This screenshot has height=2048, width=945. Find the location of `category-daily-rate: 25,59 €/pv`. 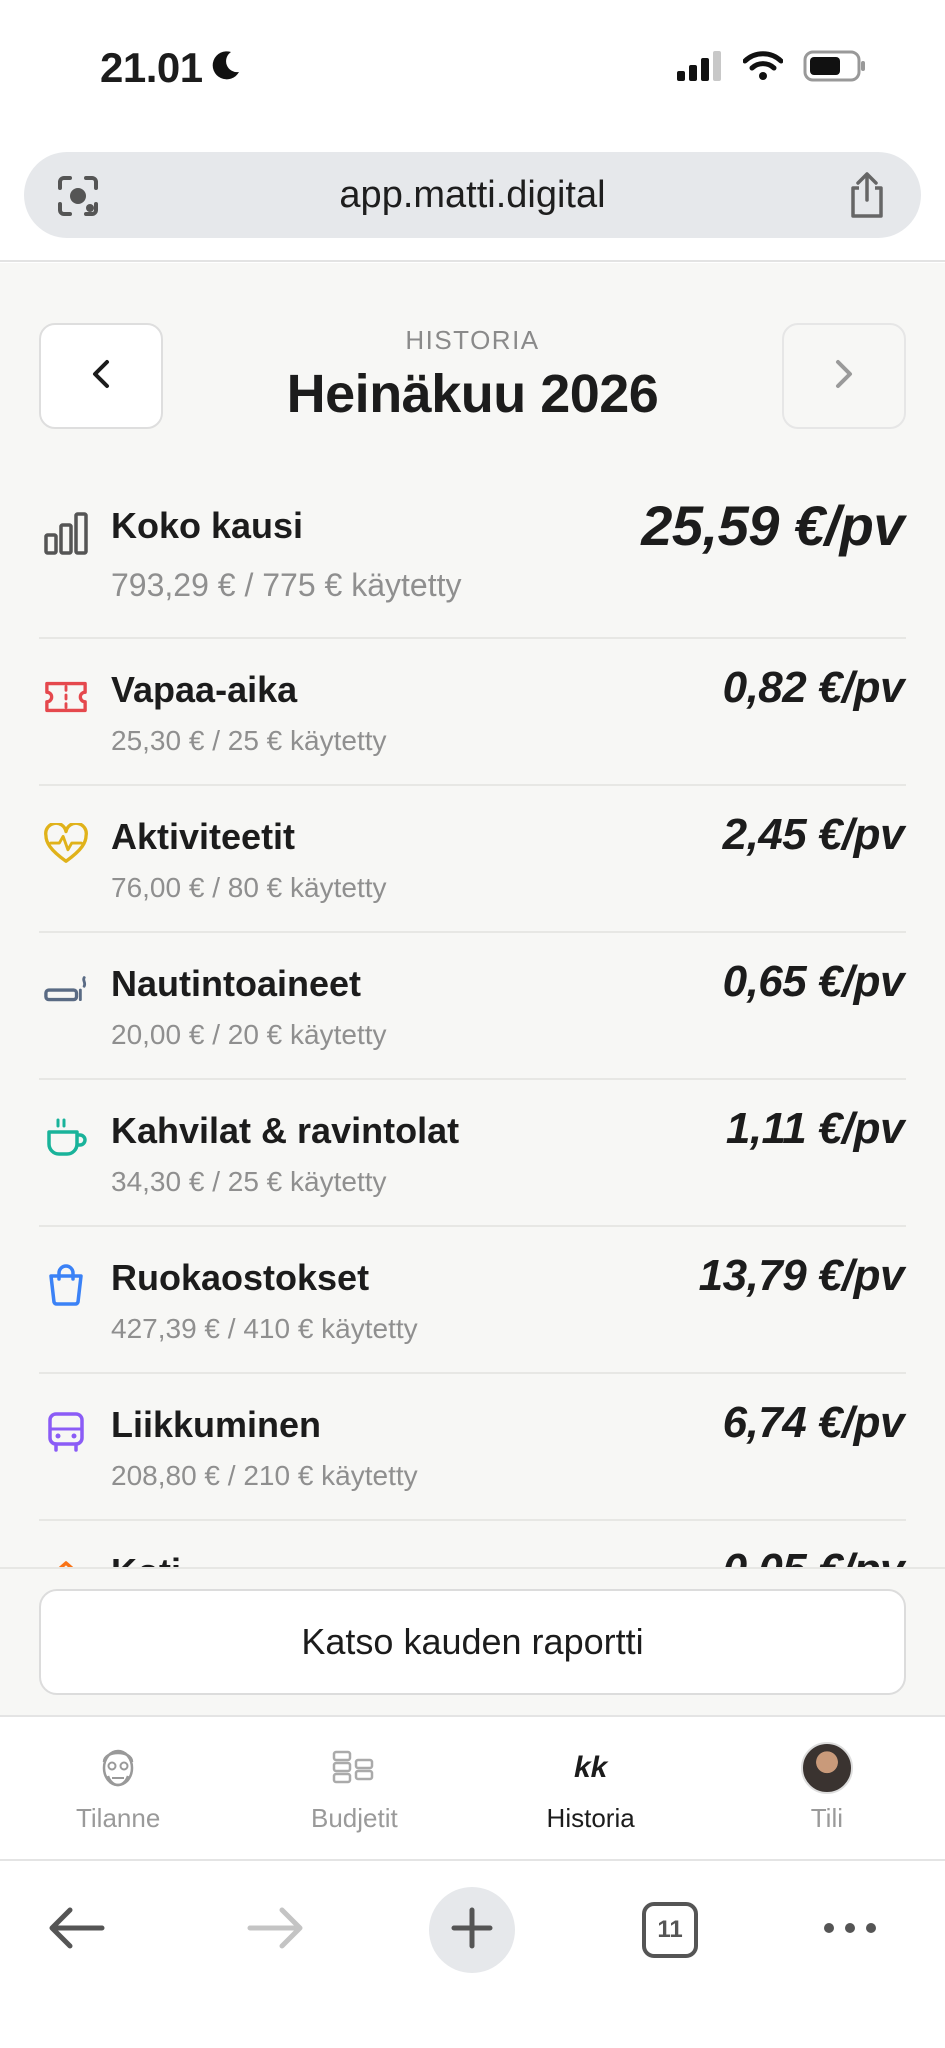

category-daily-rate: 25,59 €/pv is located at coordinates (772, 525).